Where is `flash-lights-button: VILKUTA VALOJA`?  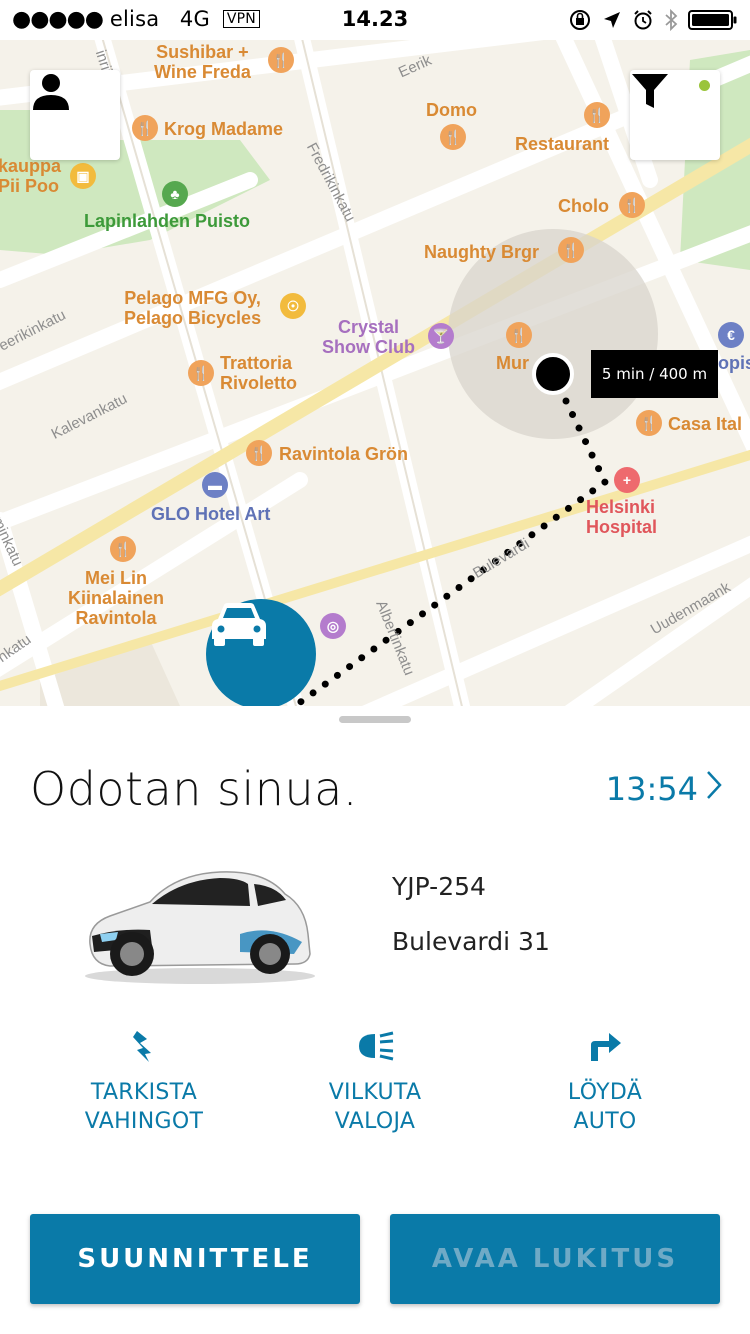
flash-lights-button: VILKUTA VALOJA is located at coordinates (375, 1081).